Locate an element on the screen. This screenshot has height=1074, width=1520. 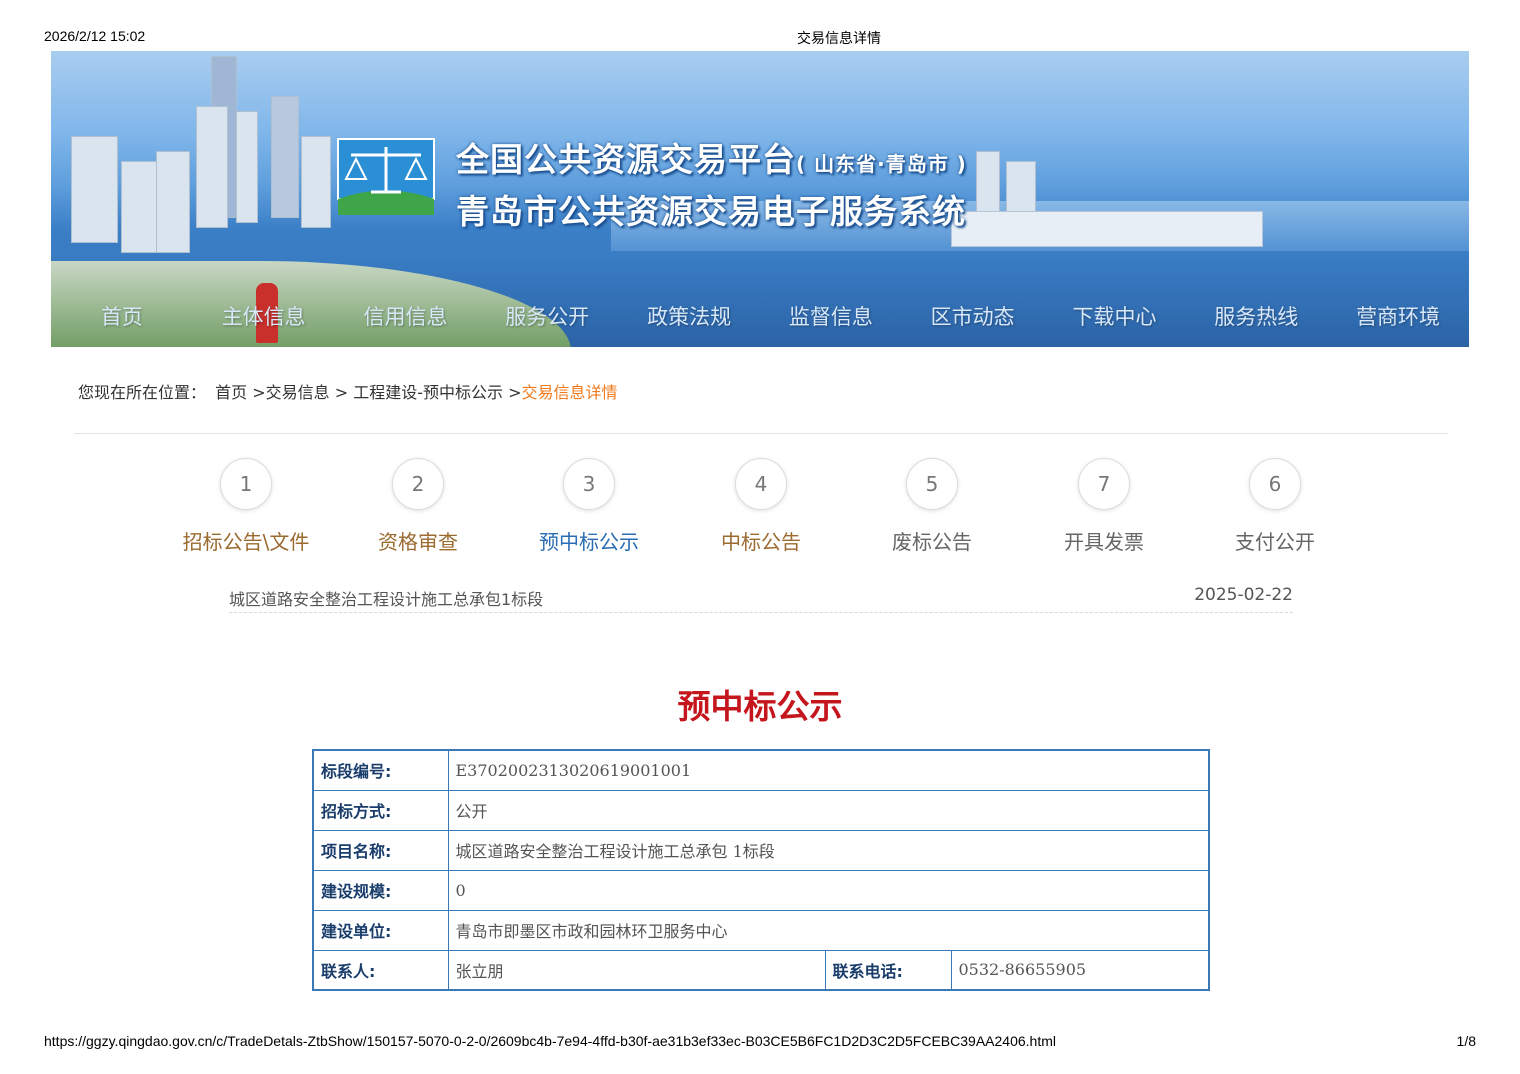
unit-value: 青岛市即墨区市政和园林环卫服务中心 is located at coordinates (828, 930).